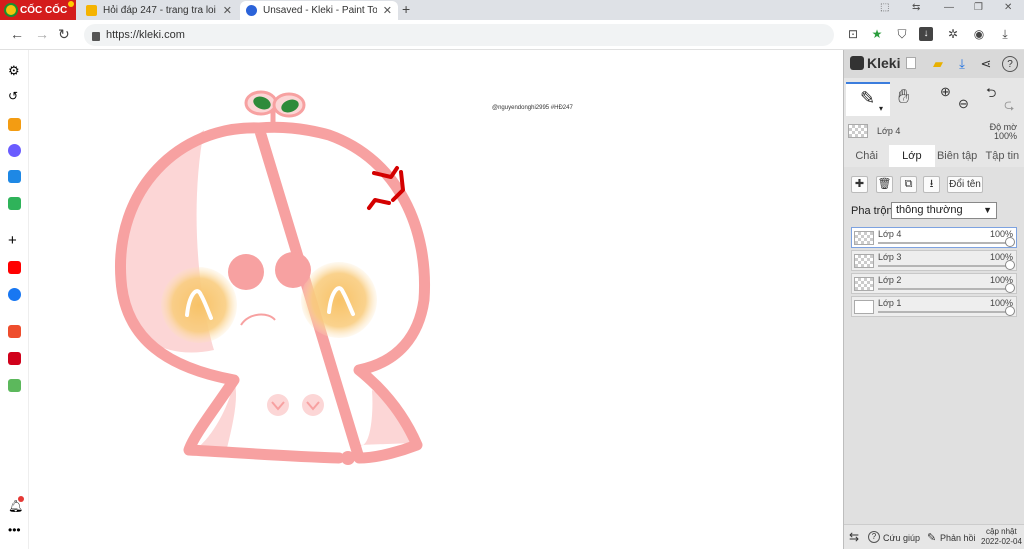 This screenshot has height=549, width=1024. Describe the element at coordinates (911, 63) in the screenshot. I see `new-image-icon` at that location.